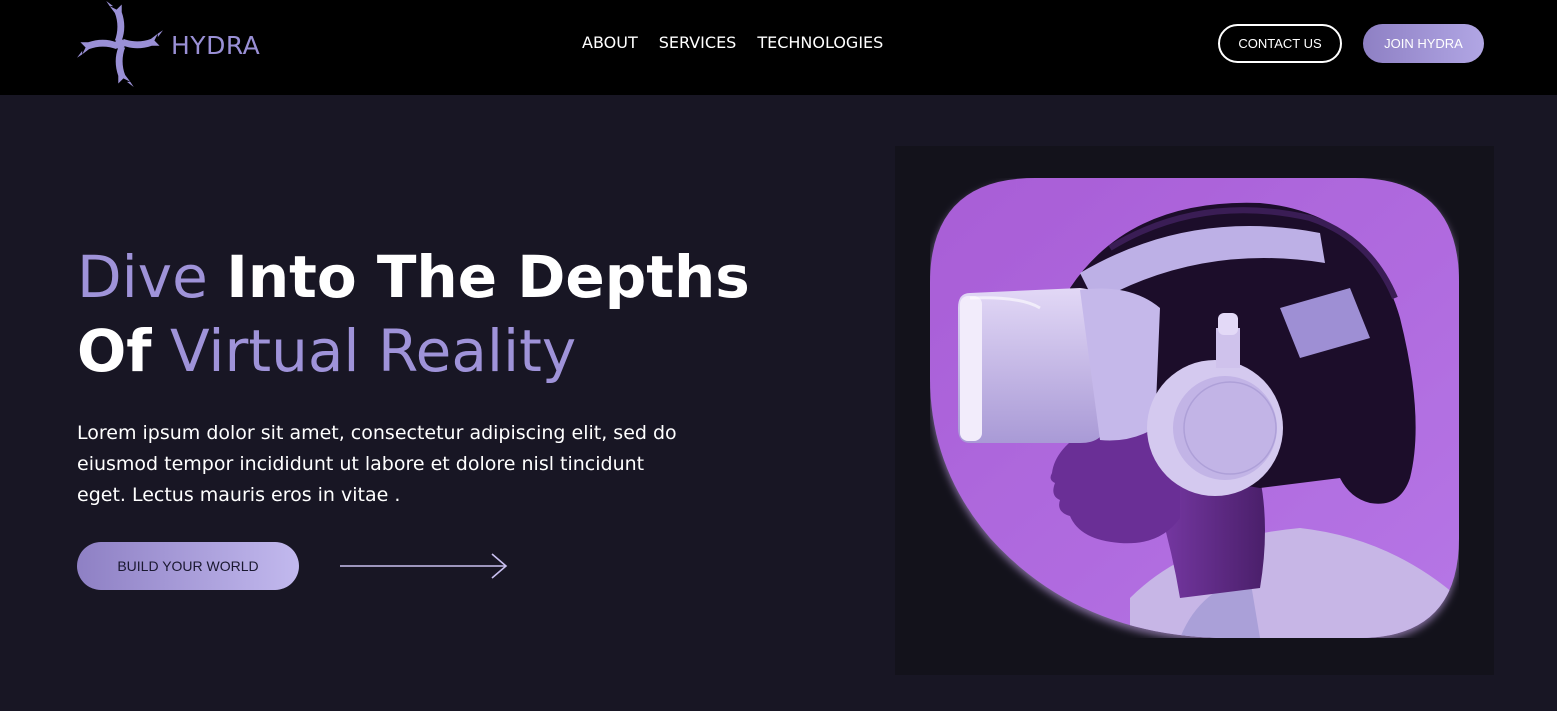 This screenshot has width=1557, height=711. I want to click on arrow-right-icon, so click(425, 566).